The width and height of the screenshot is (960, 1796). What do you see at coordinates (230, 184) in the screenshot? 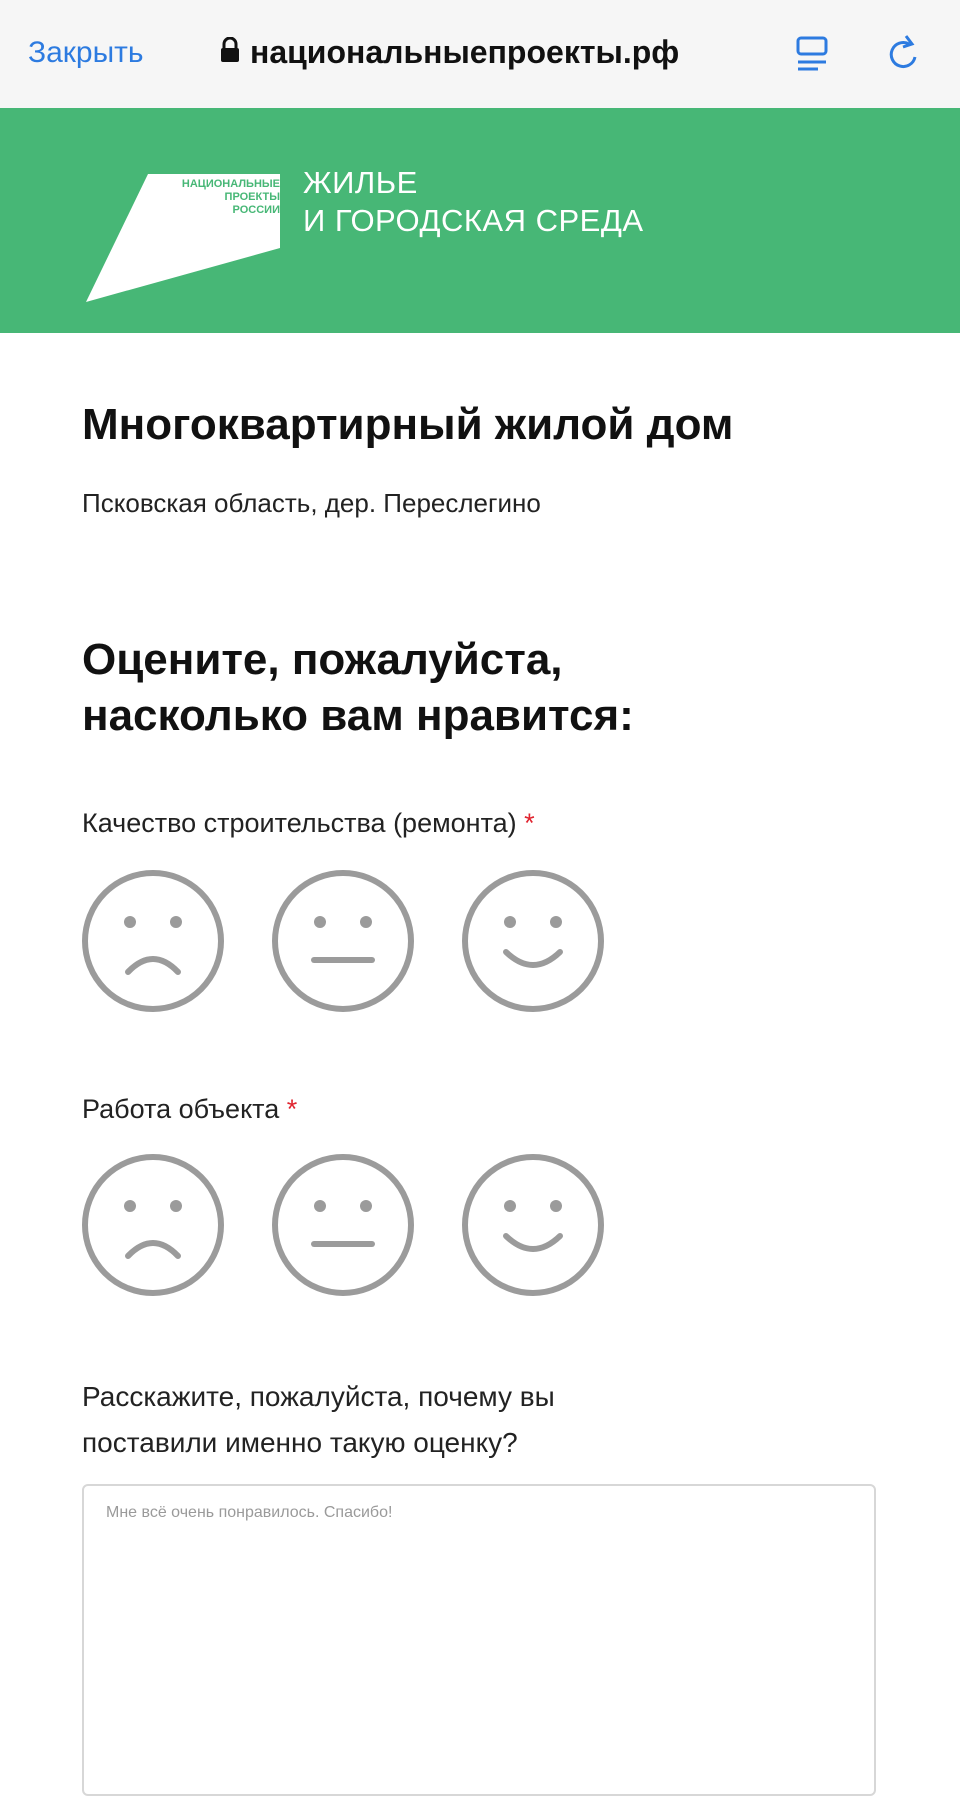
I see `logo-caption-line: НАЦИОНАЛЬНЫЕ` at bounding box center [230, 184].